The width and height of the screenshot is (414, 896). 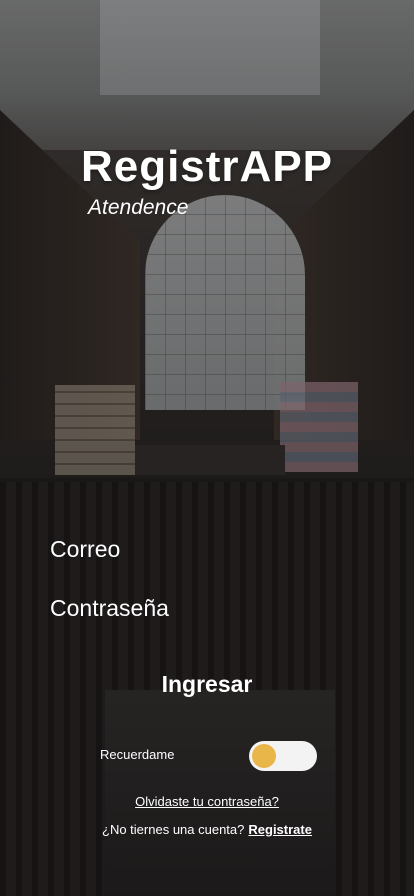 I want to click on remember-toggle, so click(x=283, y=756).